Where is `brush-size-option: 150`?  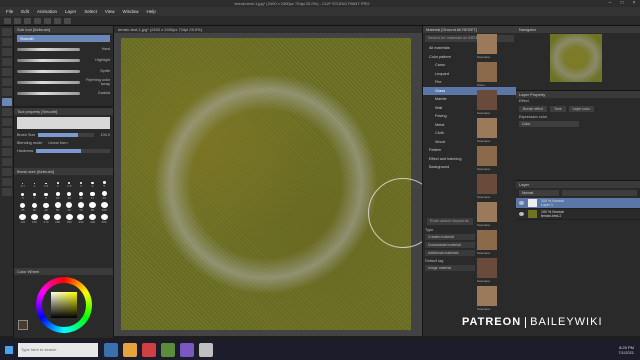 brush-size-option: 150 is located at coordinates (35, 219).